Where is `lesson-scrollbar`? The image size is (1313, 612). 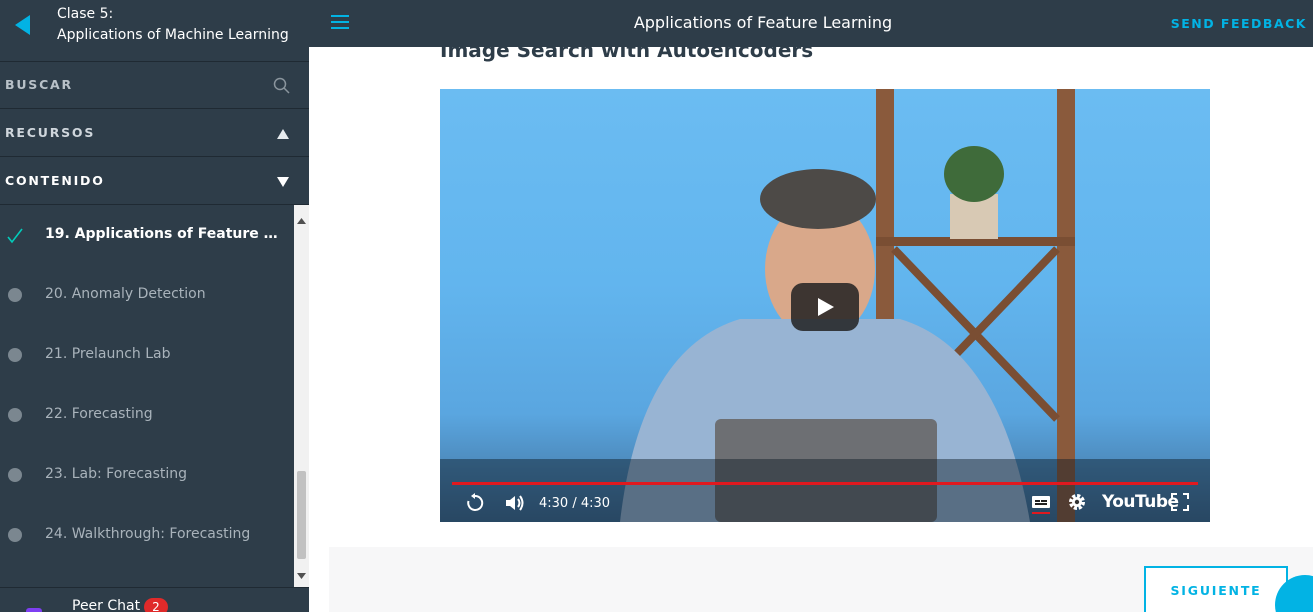 lesson-scrollbar is located at coordinates (301, 396).